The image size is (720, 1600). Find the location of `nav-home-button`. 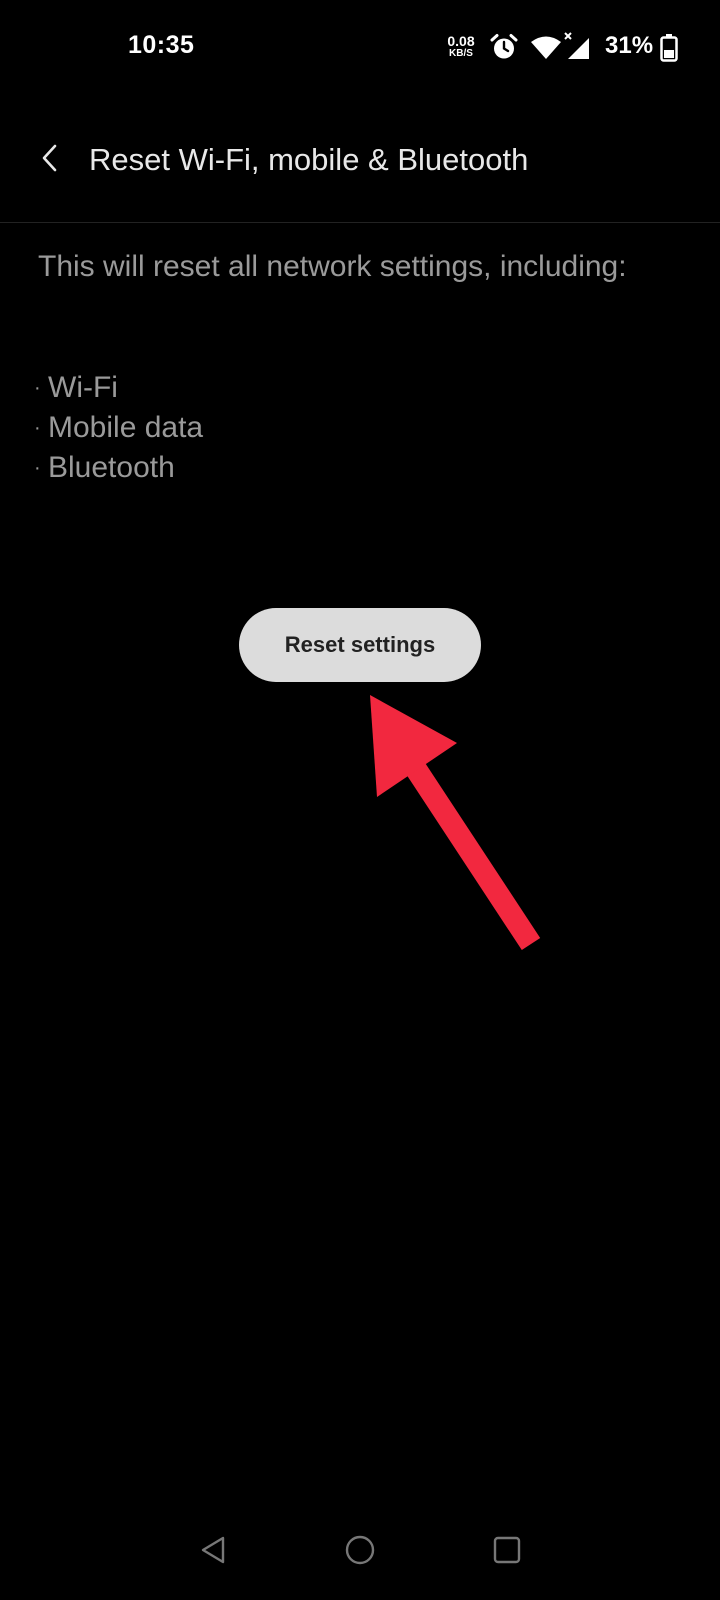

nav-home-button is located at coordinates (360, 1550).